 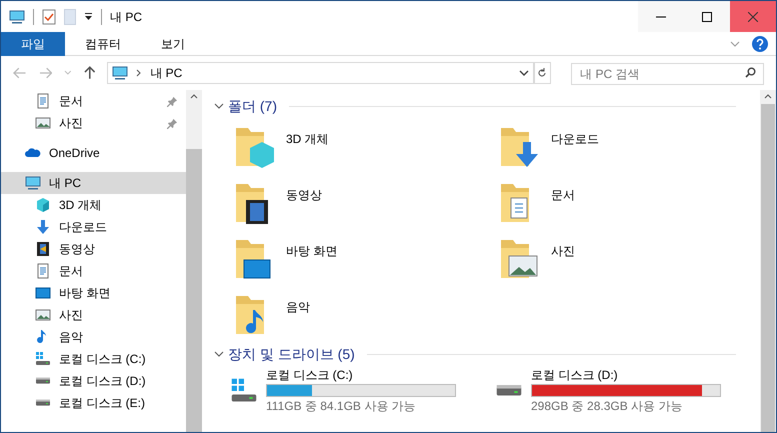 What do you see at coordinates (93, 227) in the screenshot?
I see `nav-item: 다운로드` at bounding box center [93, 227].